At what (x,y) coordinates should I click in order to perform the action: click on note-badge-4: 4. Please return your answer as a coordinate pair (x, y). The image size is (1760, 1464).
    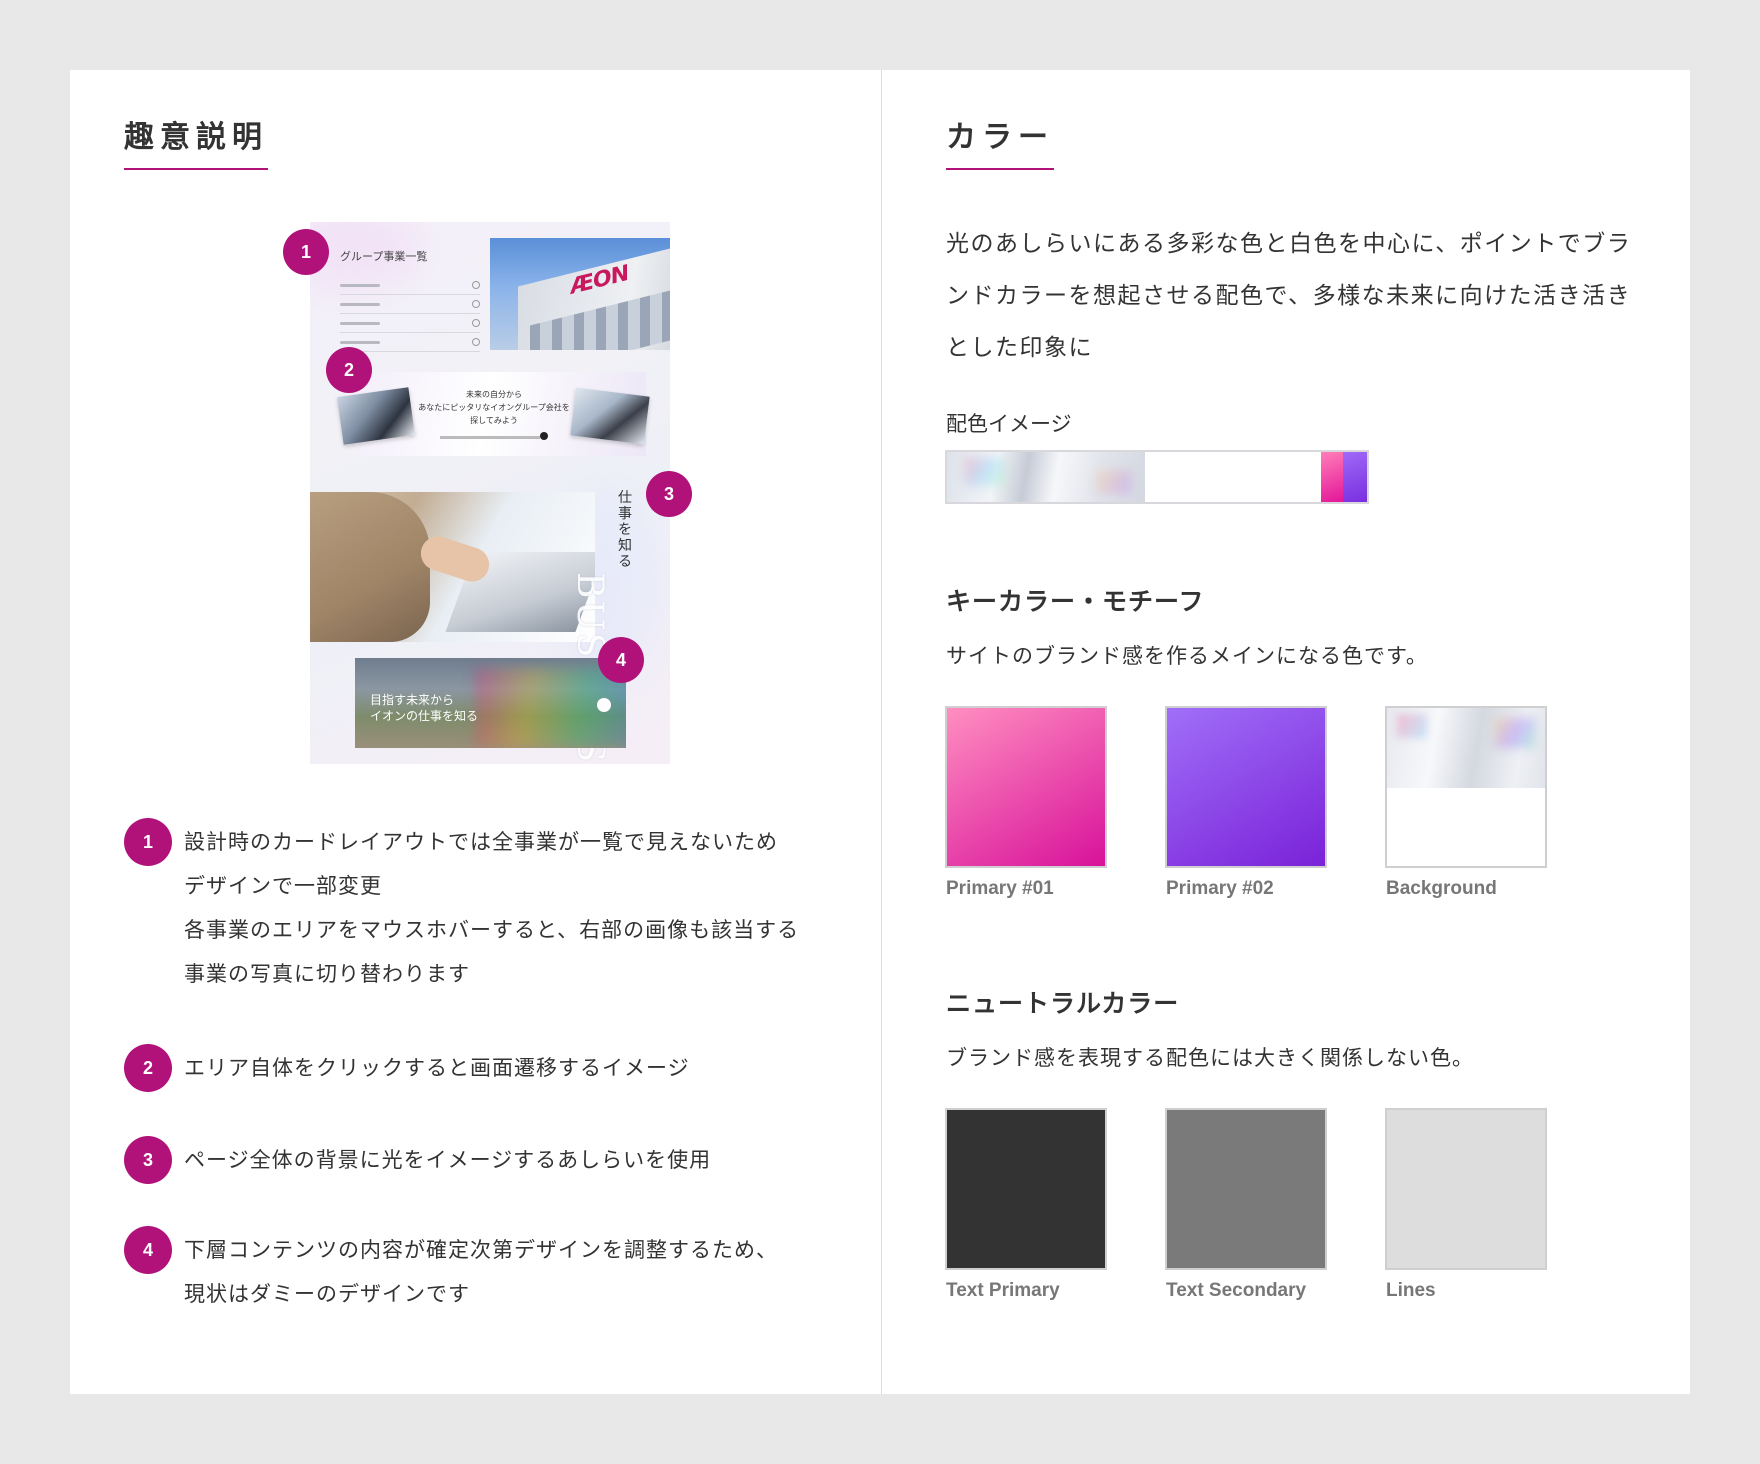
    Looking at the image, I should click on (148, 1250).